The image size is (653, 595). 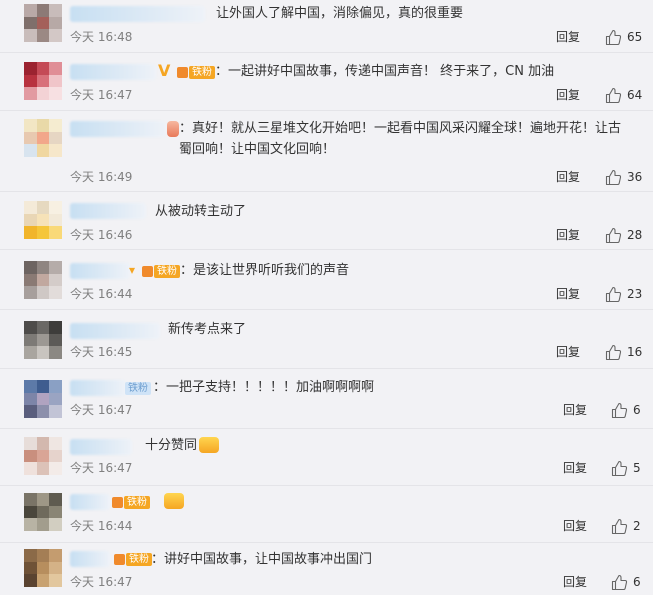 I want to click on like-button: 5, so click(x=626, y=468).